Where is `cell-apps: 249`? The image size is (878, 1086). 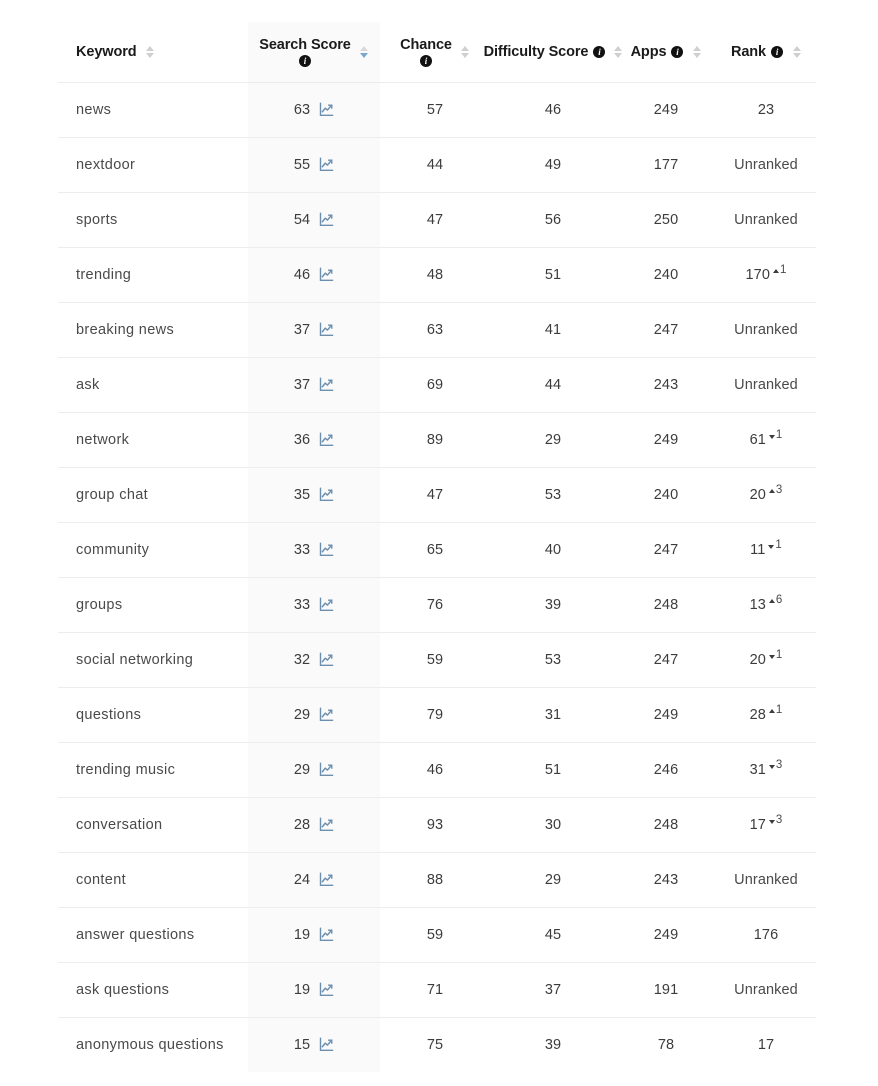 cell-apps: 249 is located at coordinates (666, 440).